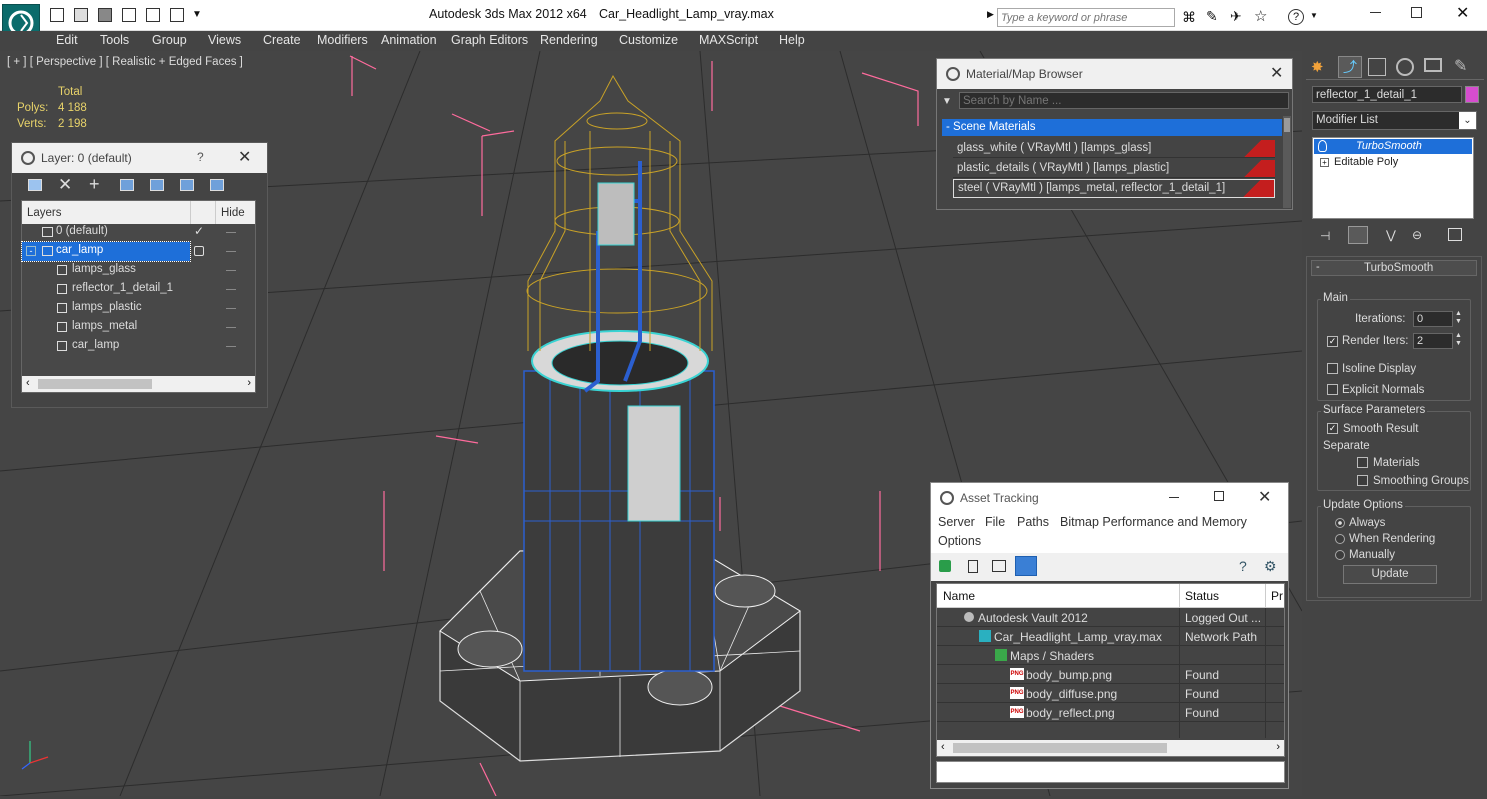  I want to click on rollout-collapse-icon: -, so click(1318, 267).